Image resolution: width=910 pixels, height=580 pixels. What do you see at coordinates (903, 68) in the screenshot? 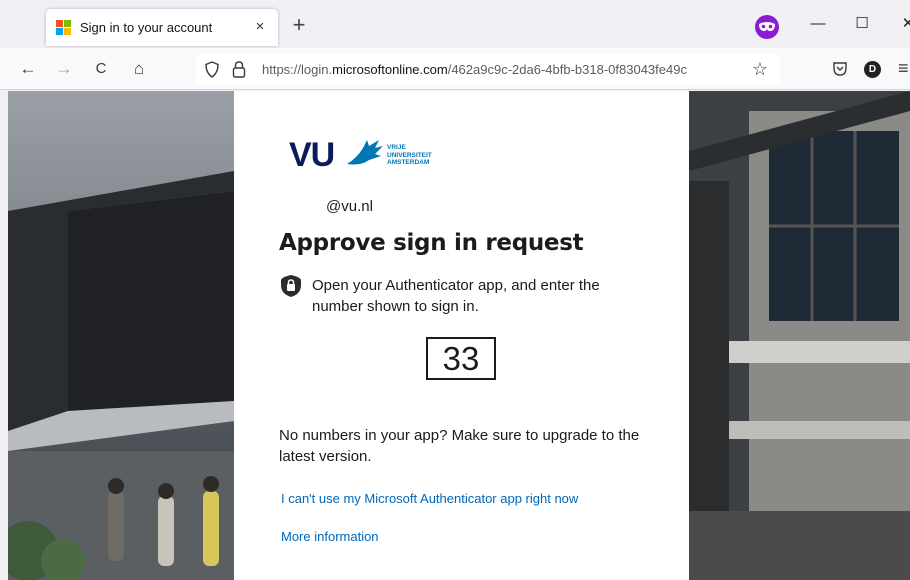
I see `menu-icon: ≡` at bounding box center [903, 68].